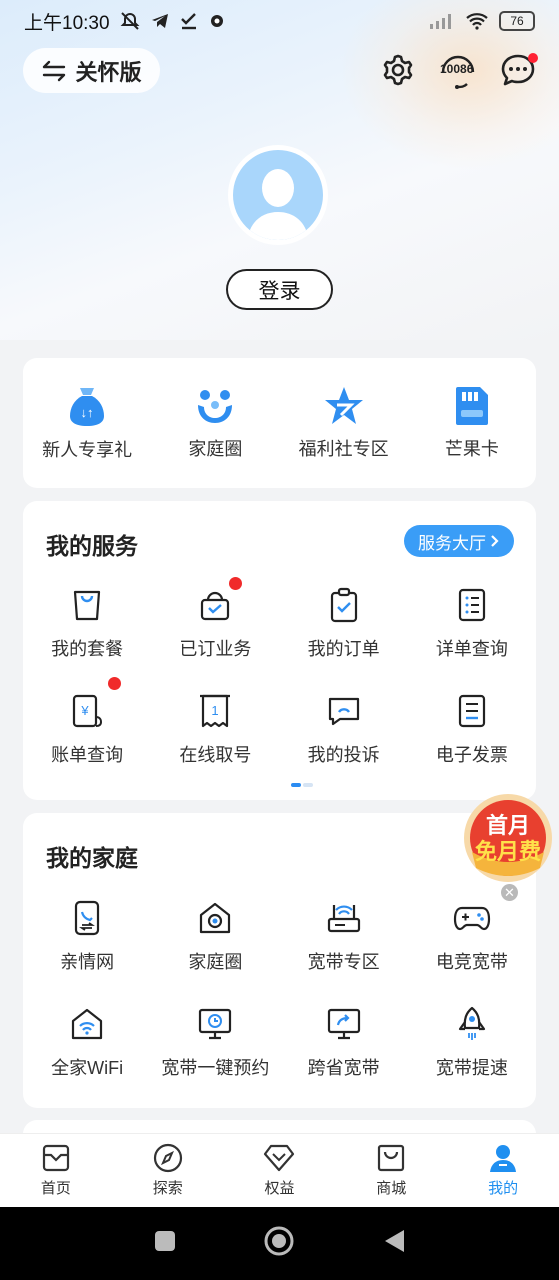 Image resolution: width=559 pixels, height=1280 pixels. What do you see at coordinates (471, 449) in the screenshot?
I see `quick-link-label: 芒果卡` at bounding box center [471, 449].